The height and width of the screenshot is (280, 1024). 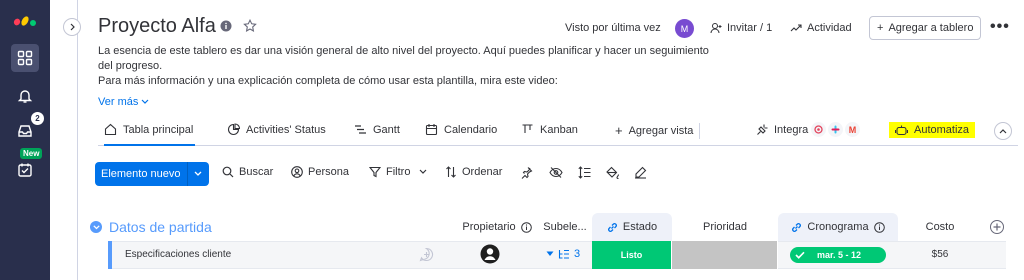 I want to click on add-column-button, so click(x=997, y=227).